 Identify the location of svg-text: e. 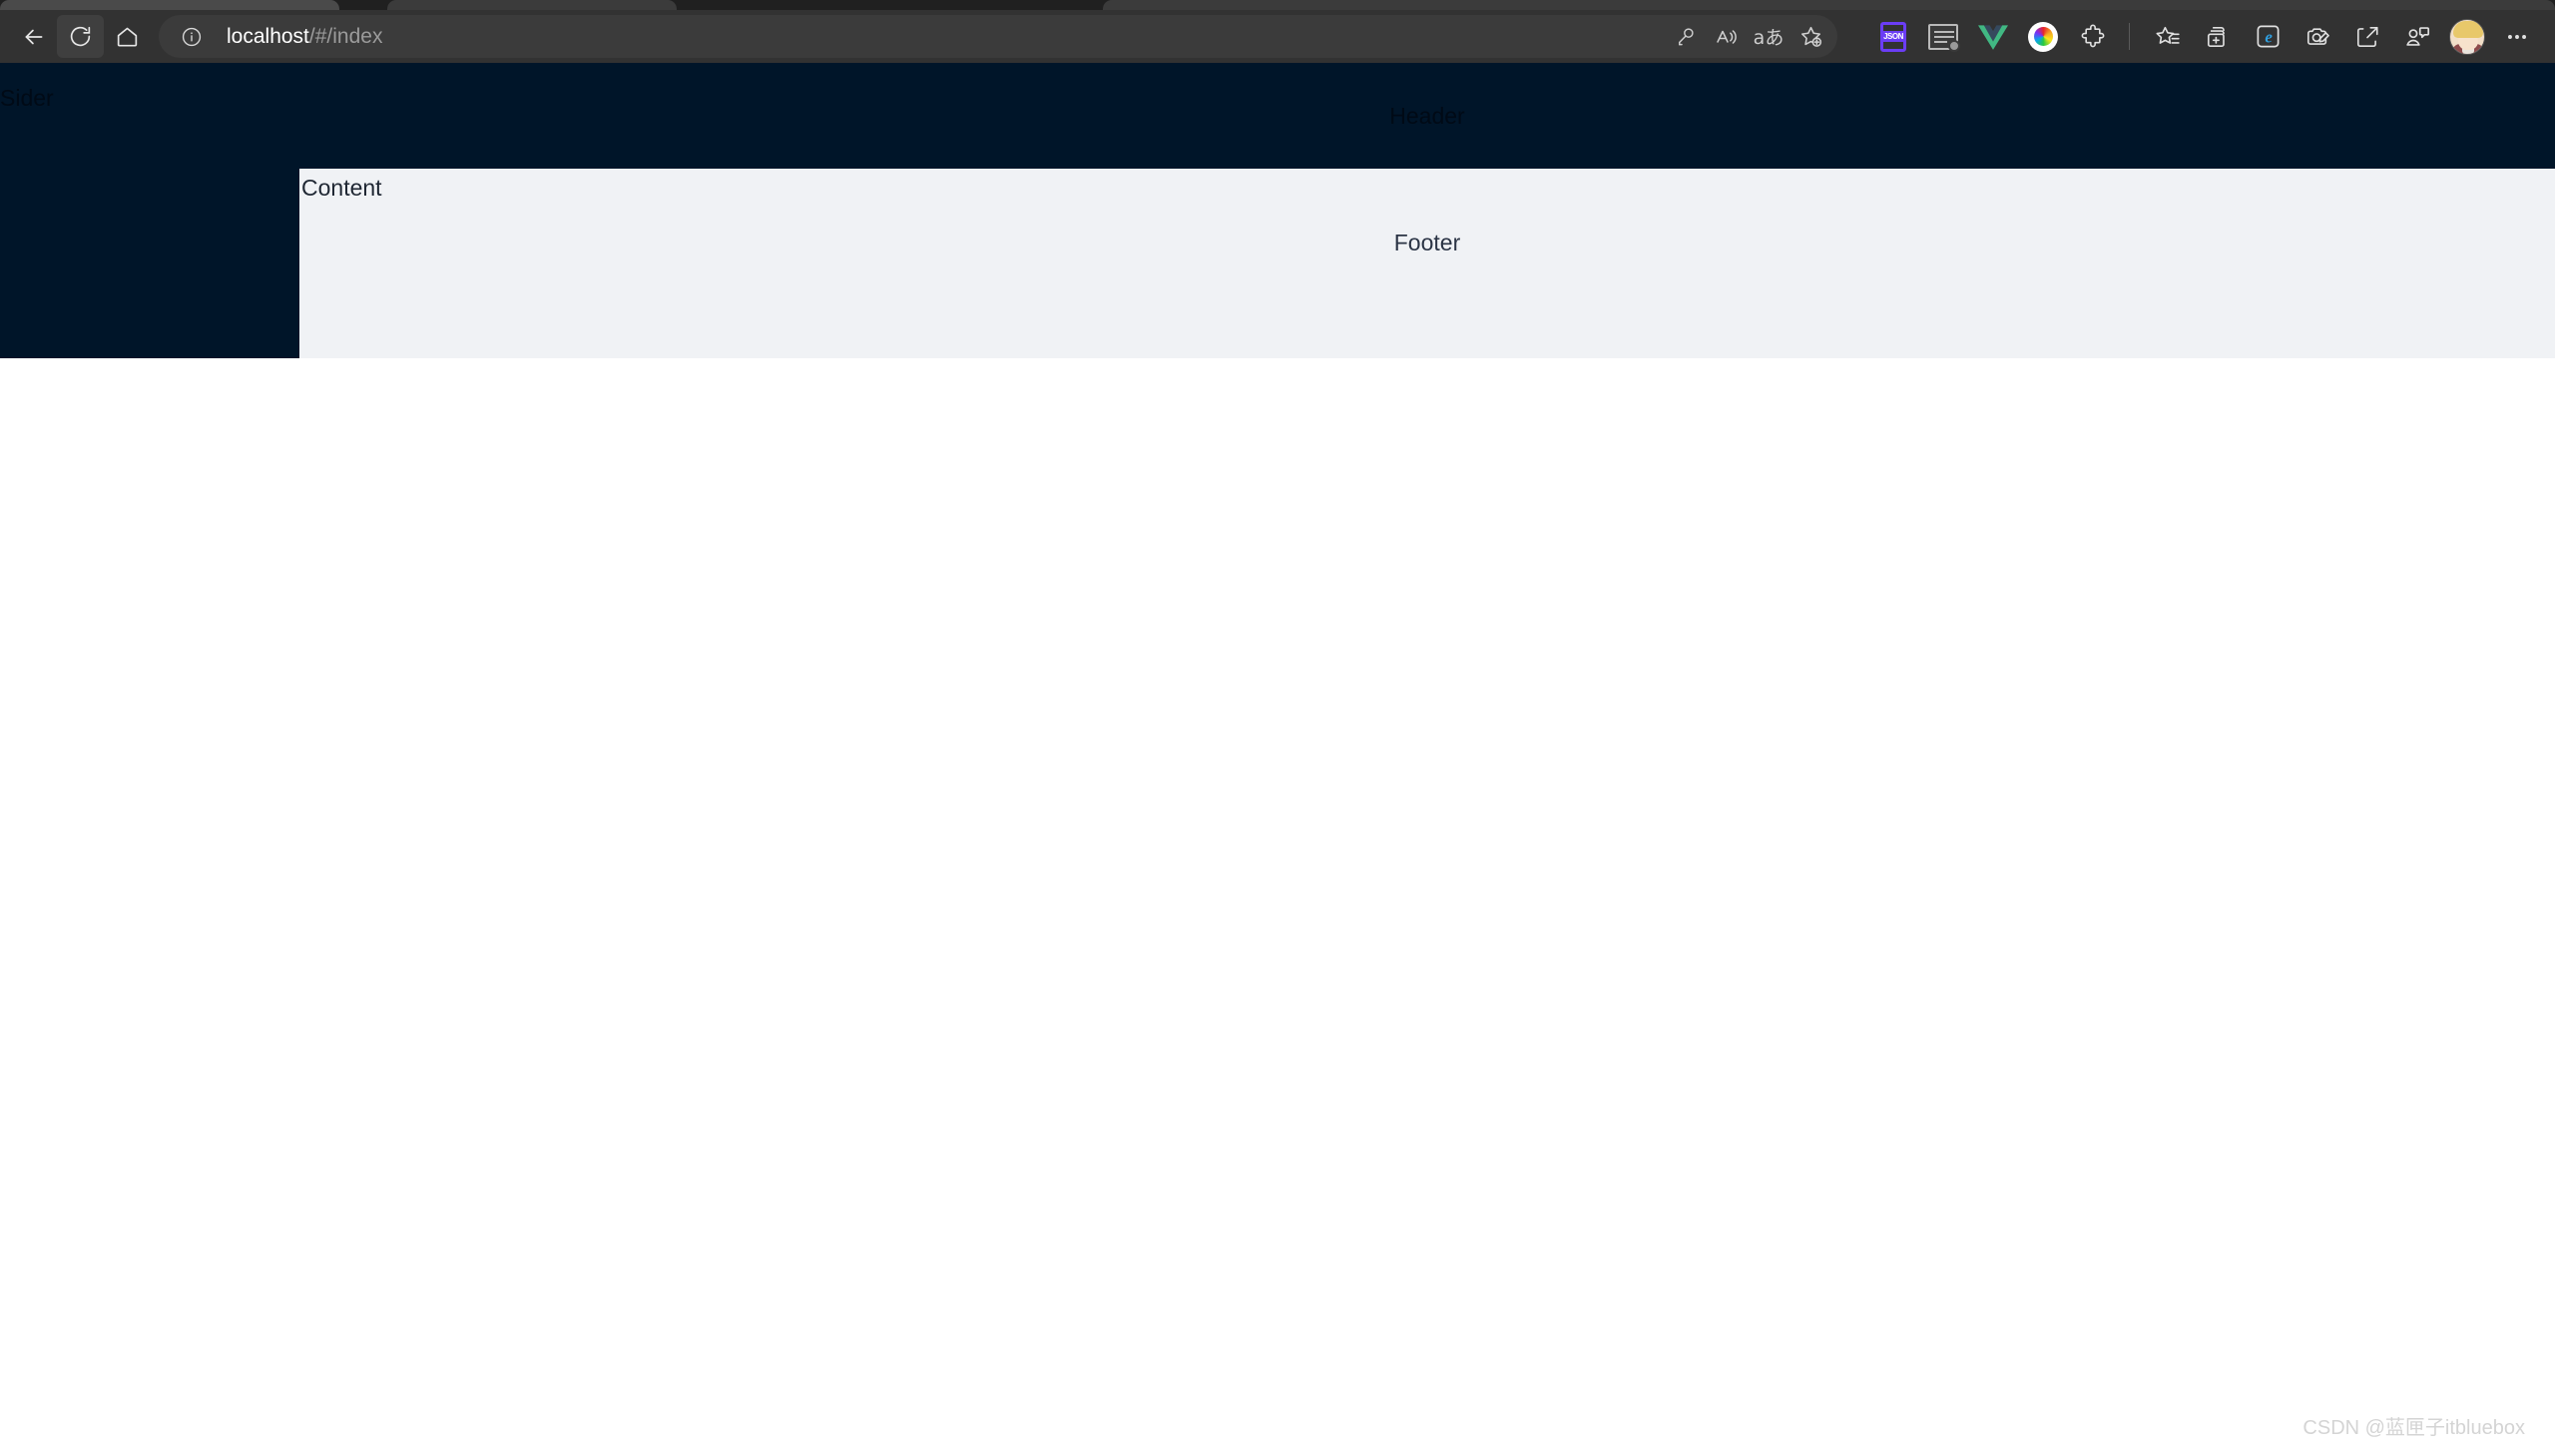
(2269, 37).